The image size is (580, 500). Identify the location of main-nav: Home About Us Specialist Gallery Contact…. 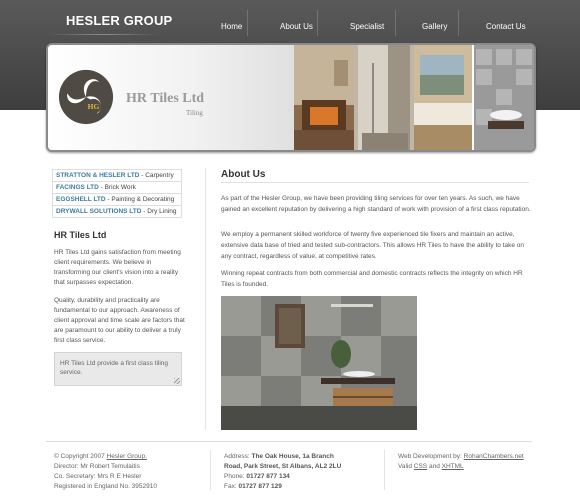
(390, 20).